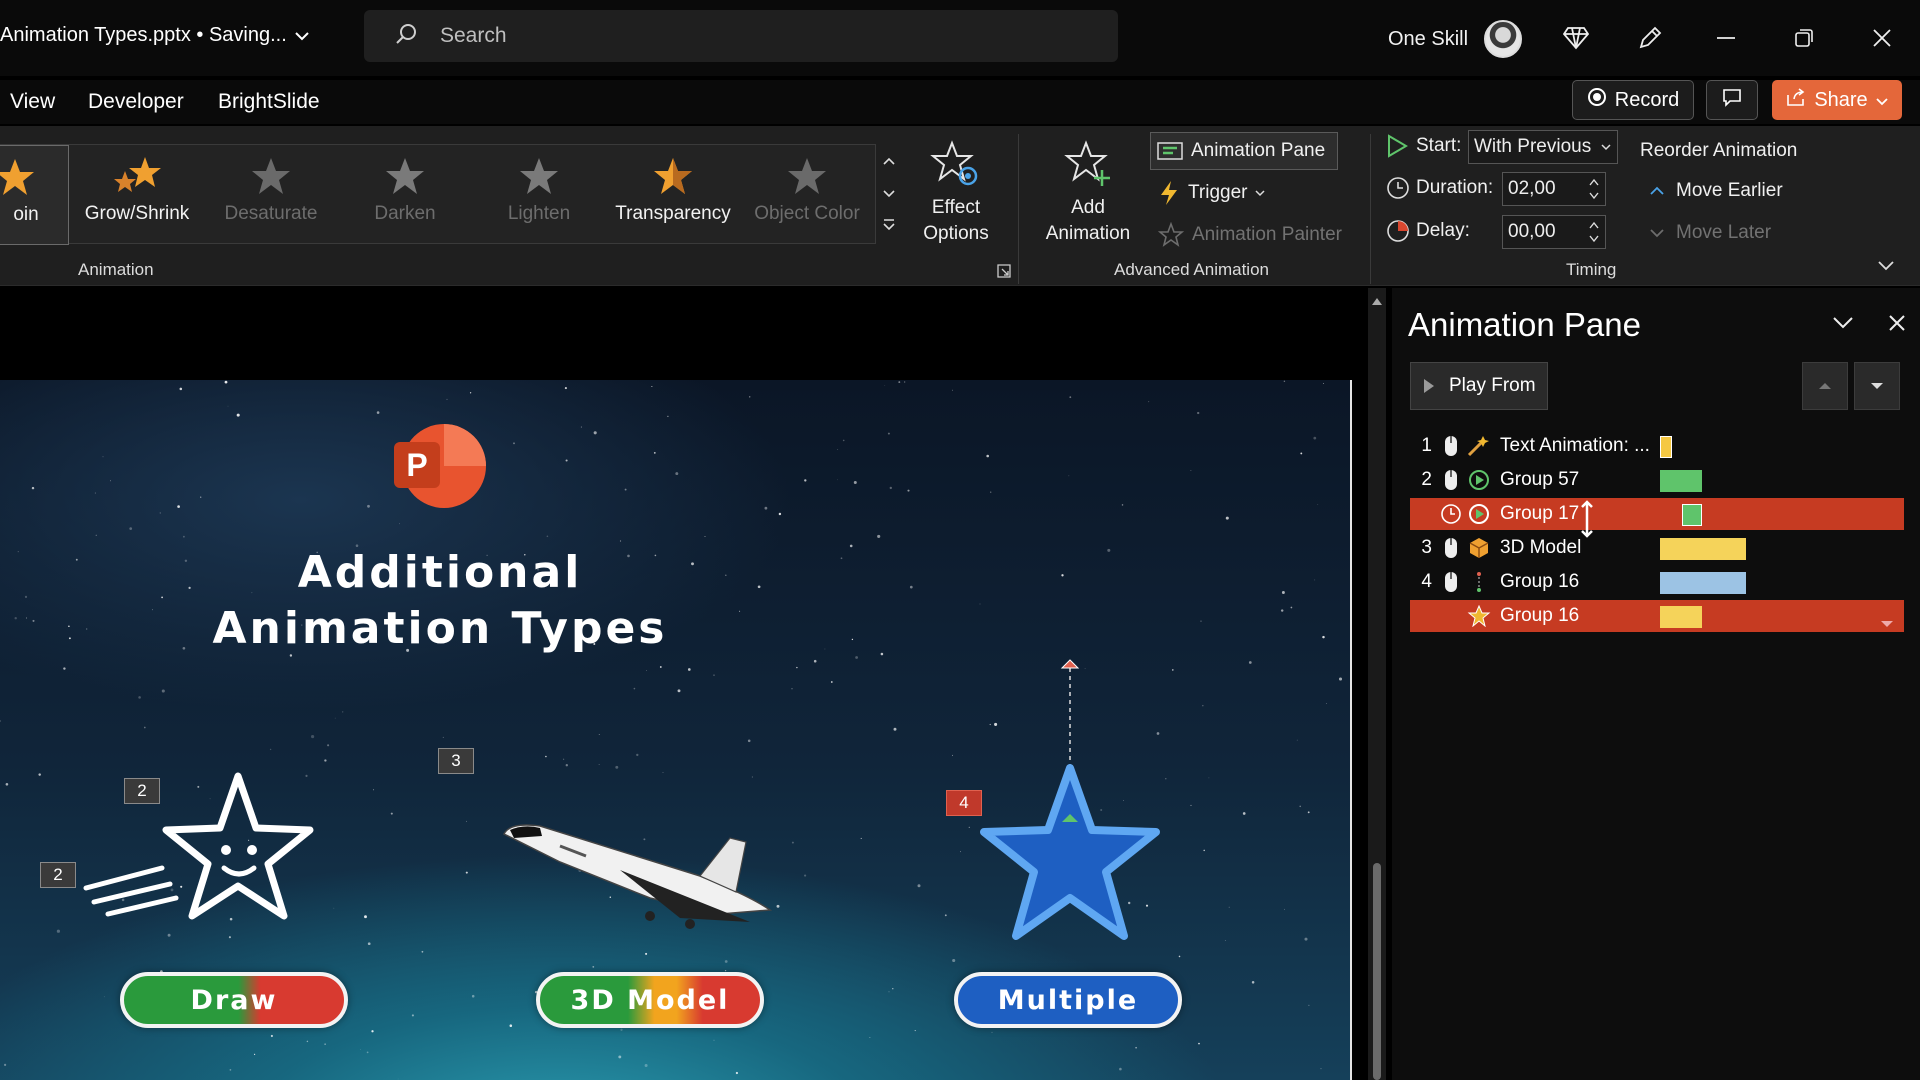 The width and height of the screenshot is (1920, 1080). What do you see at coordinates (1657, 518) in the screenshot?
I see `animation-row-selected: Group 17` at bounding box center [1657, 518].